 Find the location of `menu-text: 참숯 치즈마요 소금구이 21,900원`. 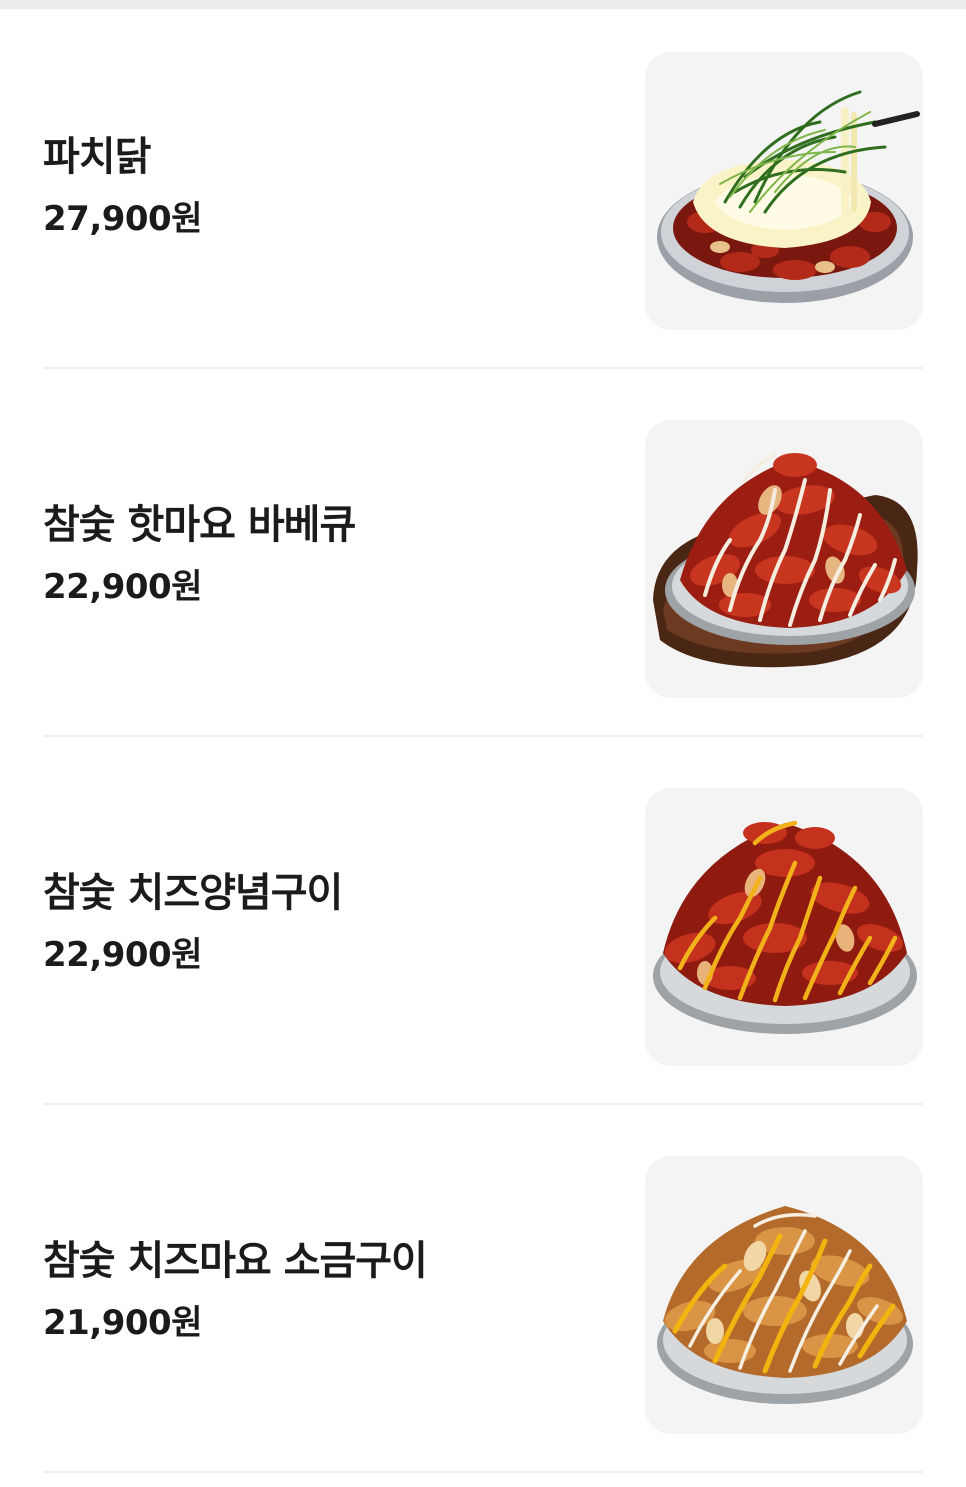

menu-text: 참숯 치즈마요 소금구이 21,900원 is located at coordinates (235, 1289).